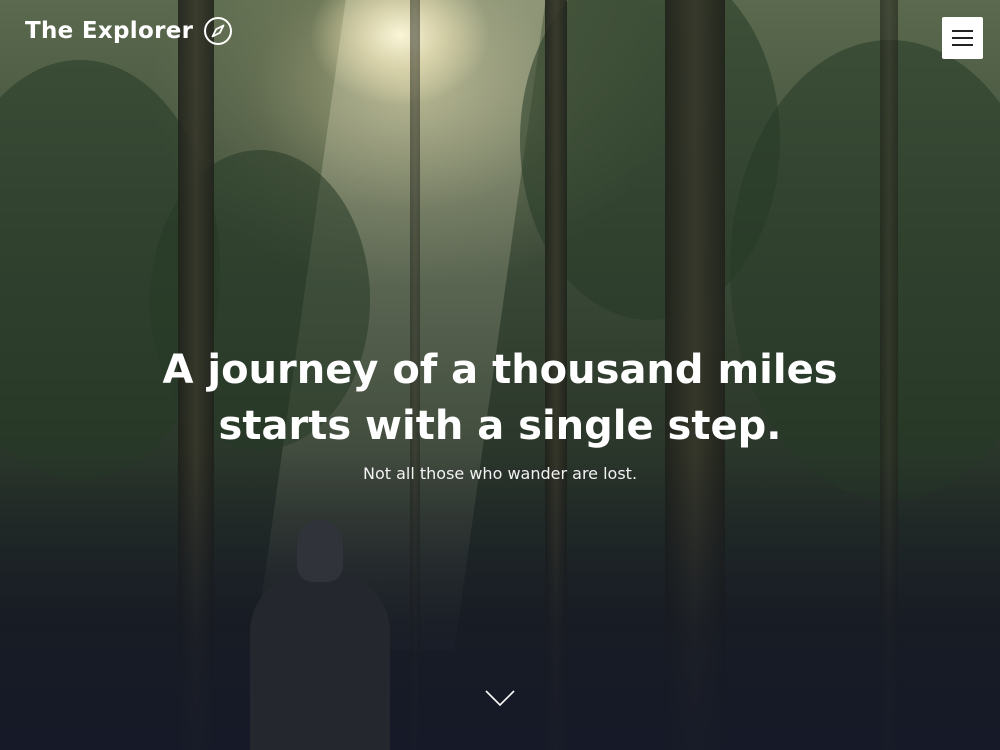 Image resolution: width=1000 pixels, height=750 pixels. Describe the element at coordinates (500, 473) in the screenshot. I see `hero-subtitle: Not all those who wander are lost.` at that location.